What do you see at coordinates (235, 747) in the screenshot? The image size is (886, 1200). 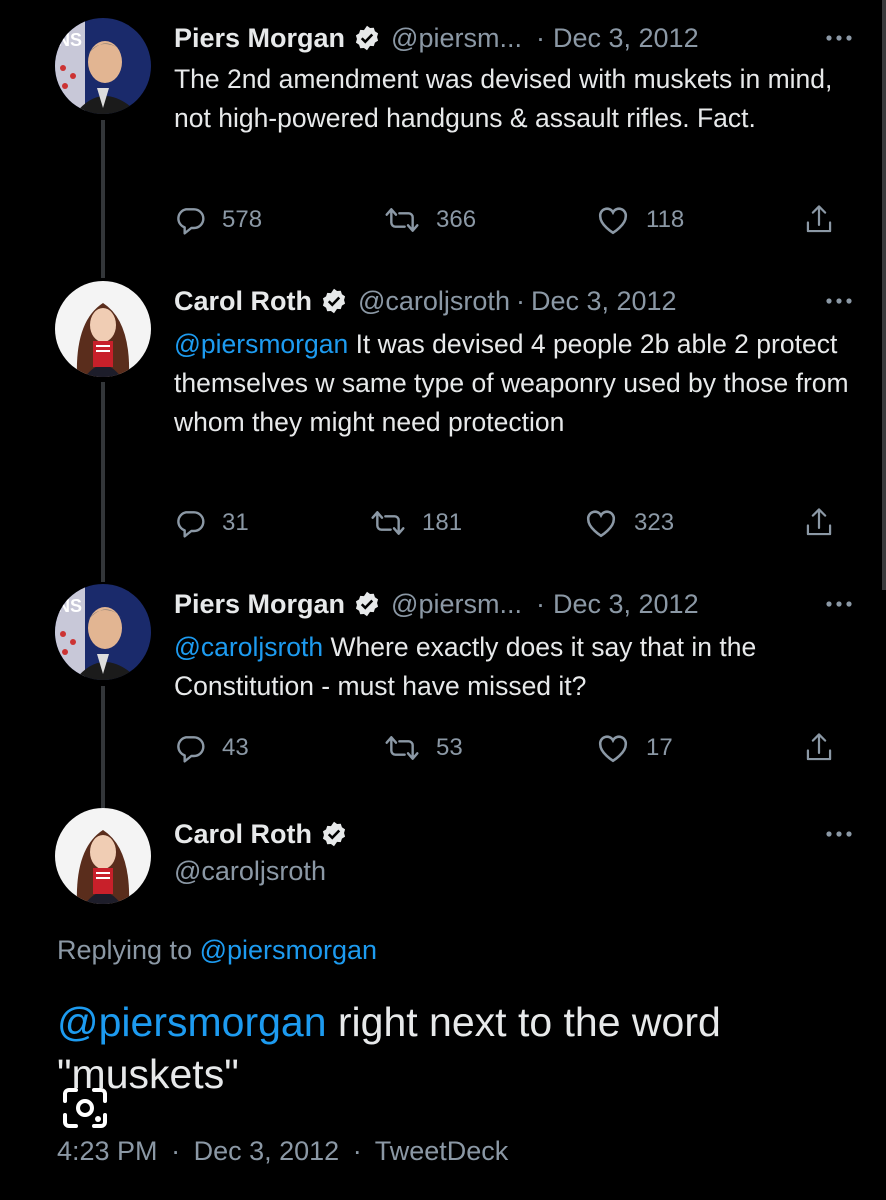 I see `reply-count: 43` at bounding box center [235, 747].